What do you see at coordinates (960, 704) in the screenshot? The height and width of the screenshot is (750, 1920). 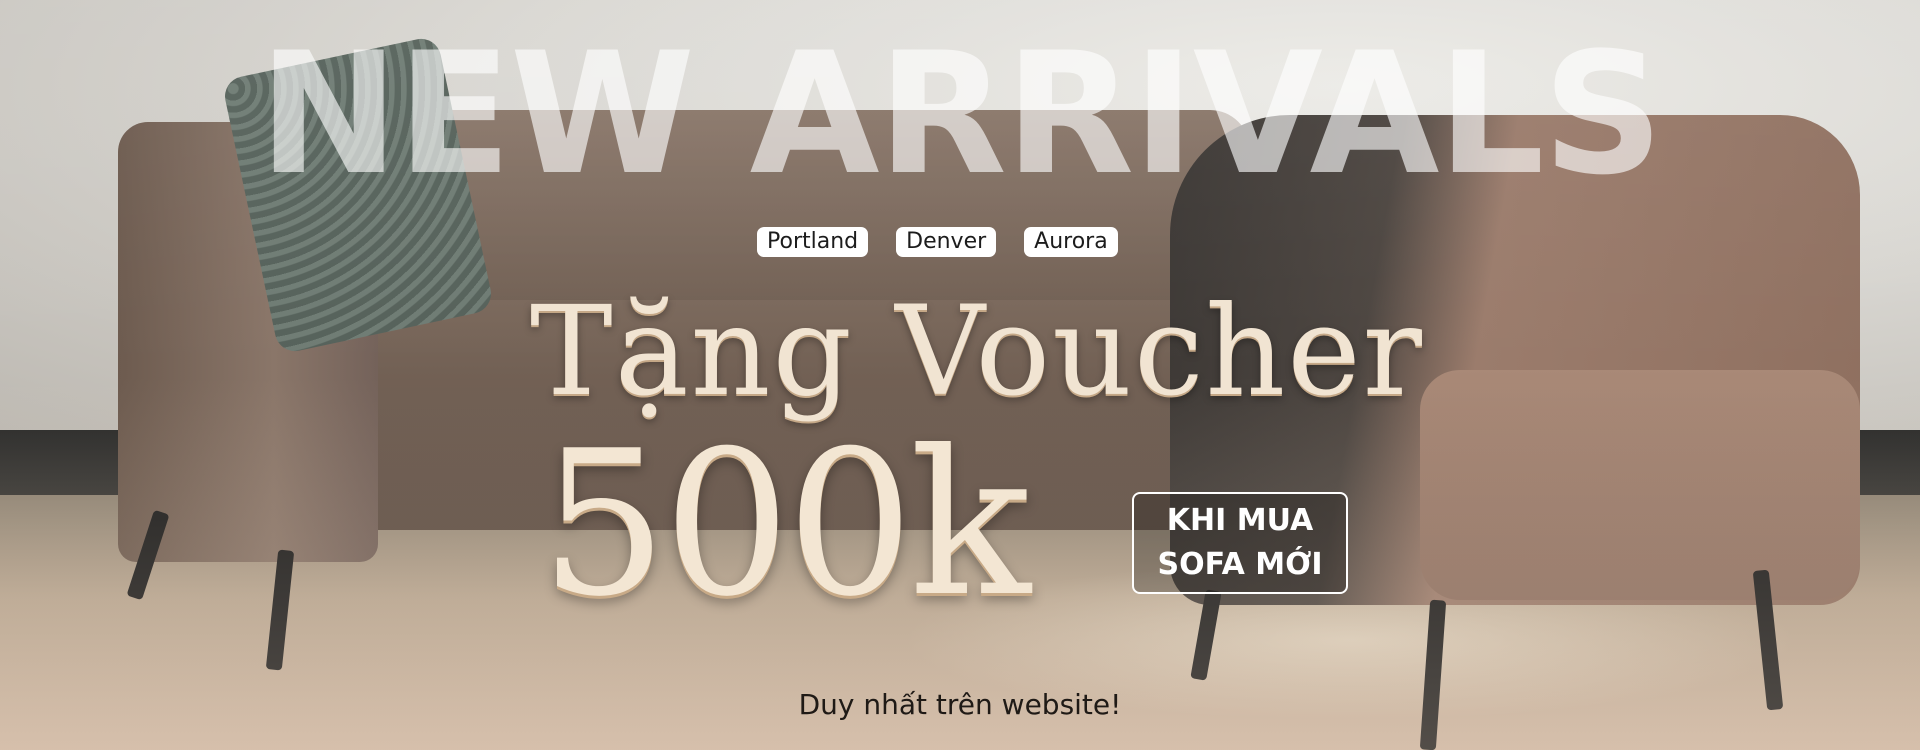 I see `tagline: Duy nhất trên website!` at bounding box center [960, 704].